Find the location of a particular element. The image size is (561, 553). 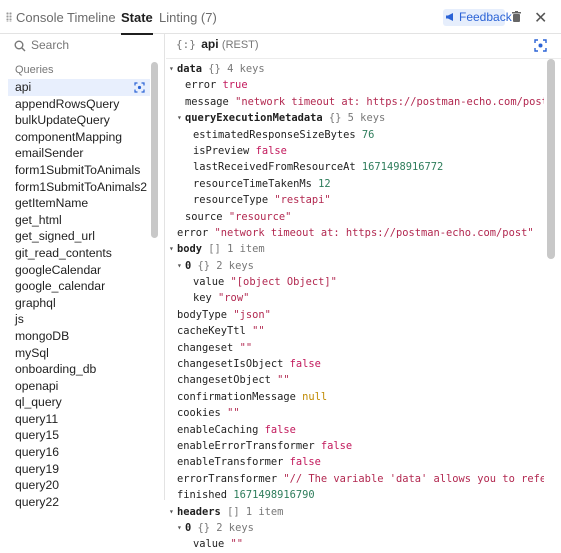

query-item: query11 is located at coordinates (79, 419).